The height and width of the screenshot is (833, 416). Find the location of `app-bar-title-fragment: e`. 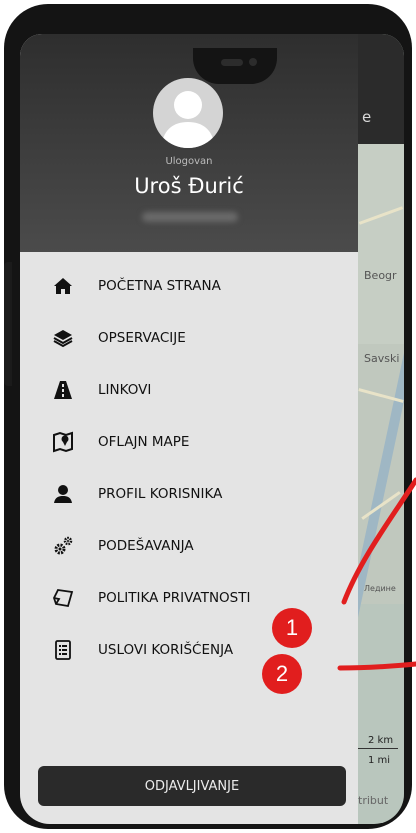

app-bar-title-fragment: e is located at coordinates (367, 117).